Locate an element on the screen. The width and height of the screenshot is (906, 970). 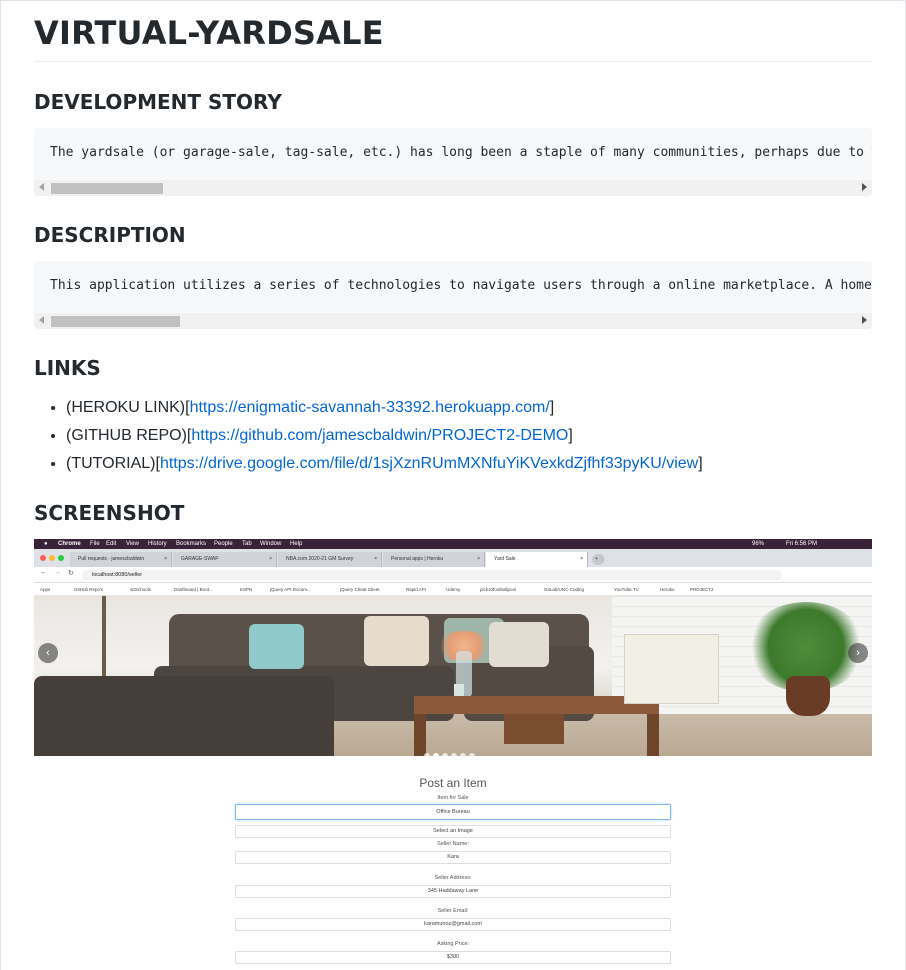
form-title: Post an Item is located at coordinates (453, 783).